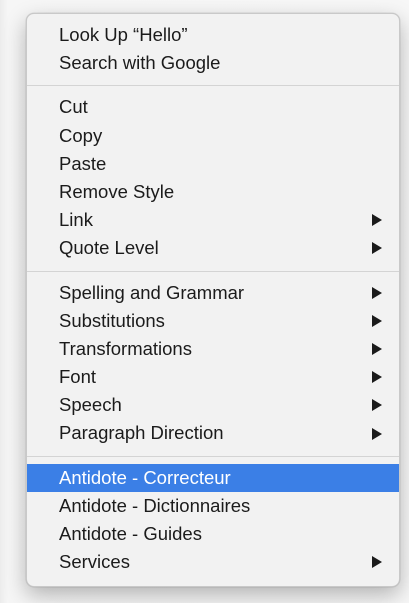  Describe the element at coordinates (81, 135) in the screenshot. I see `menu-item-label: Copy` at that location.